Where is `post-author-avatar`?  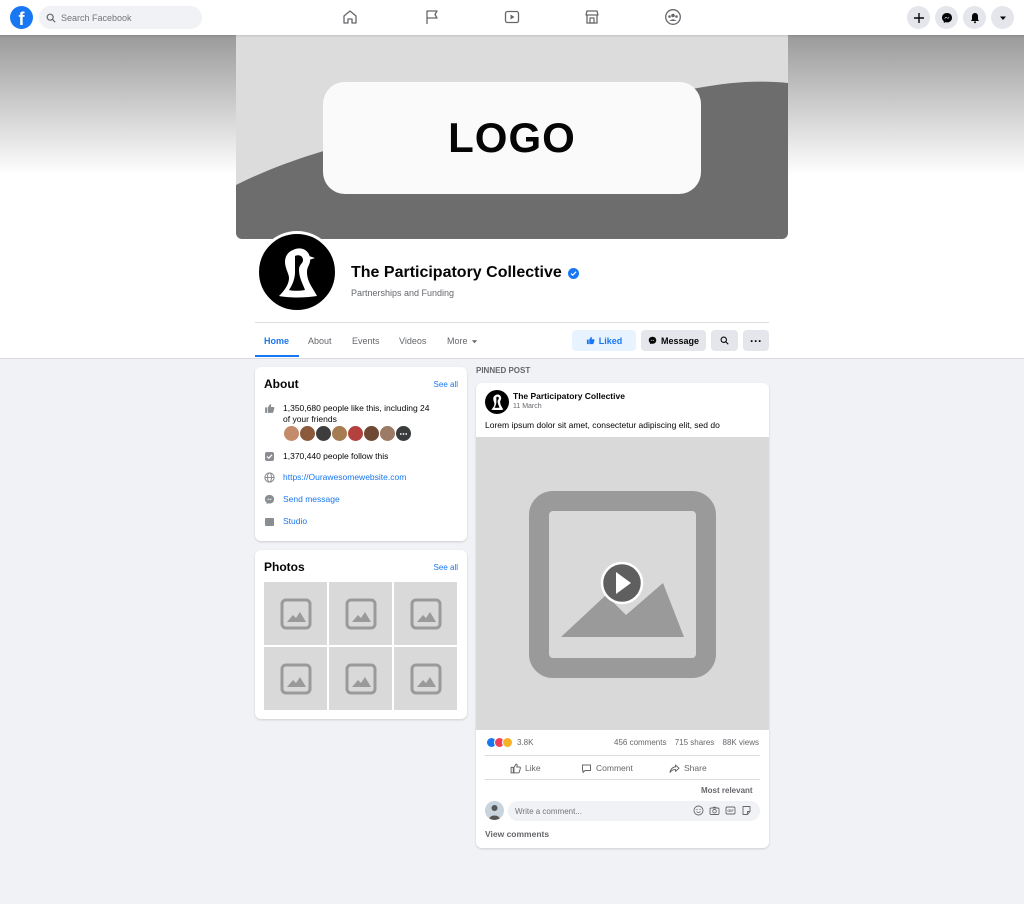 post-author-avatar is located at coordinates (497, 402).